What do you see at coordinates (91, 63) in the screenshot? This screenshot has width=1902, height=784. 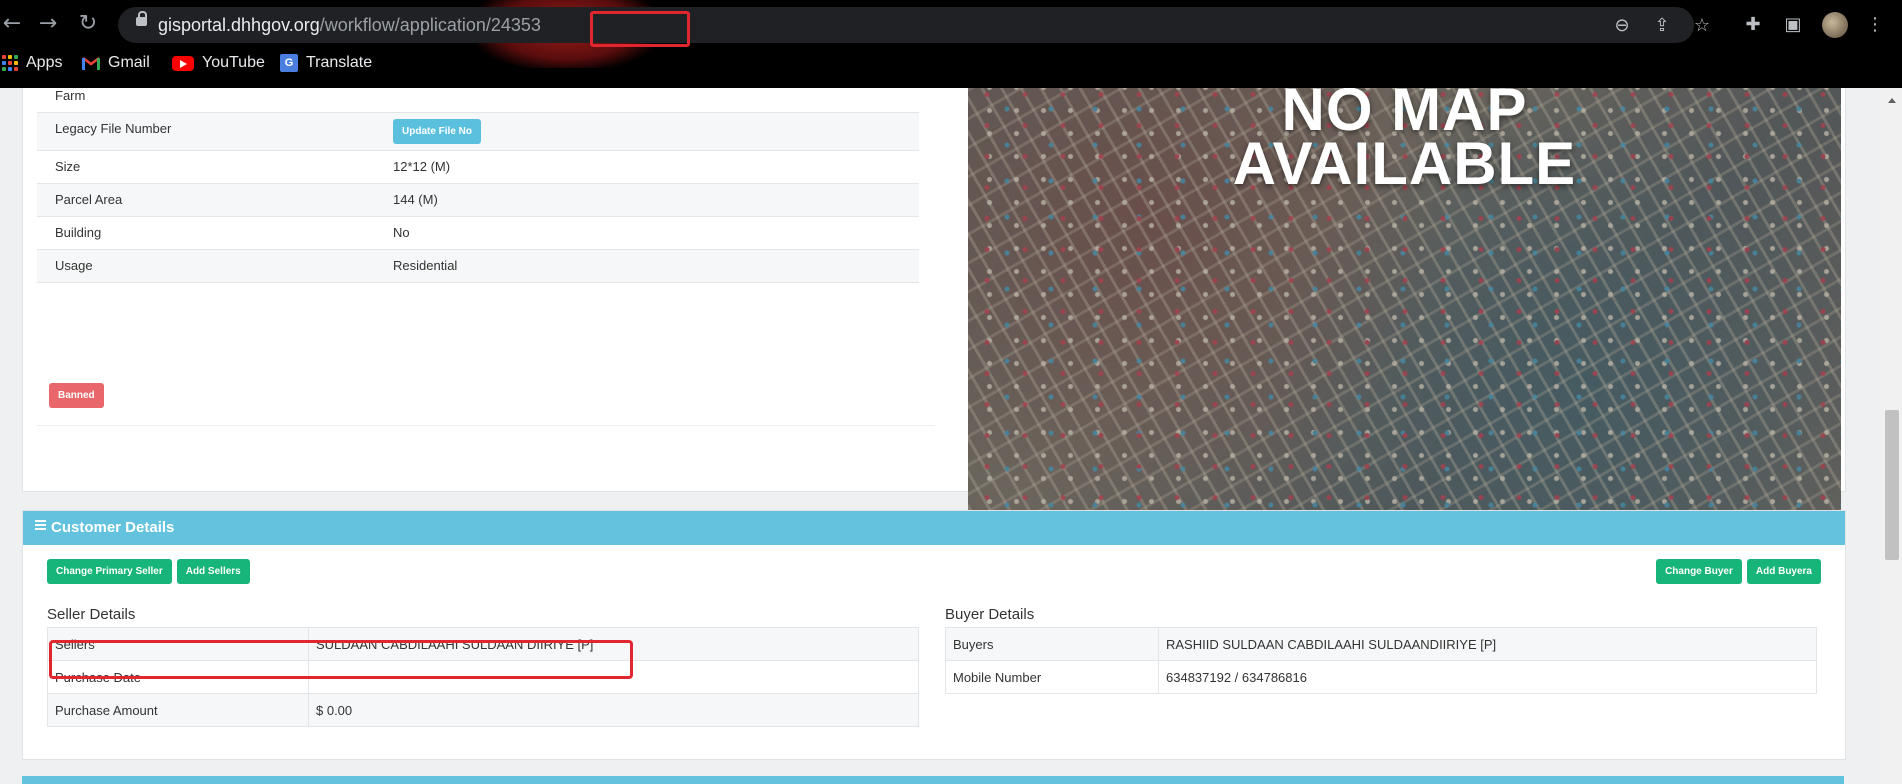 I see `gmail-icon` at bounding box center [91, 63].